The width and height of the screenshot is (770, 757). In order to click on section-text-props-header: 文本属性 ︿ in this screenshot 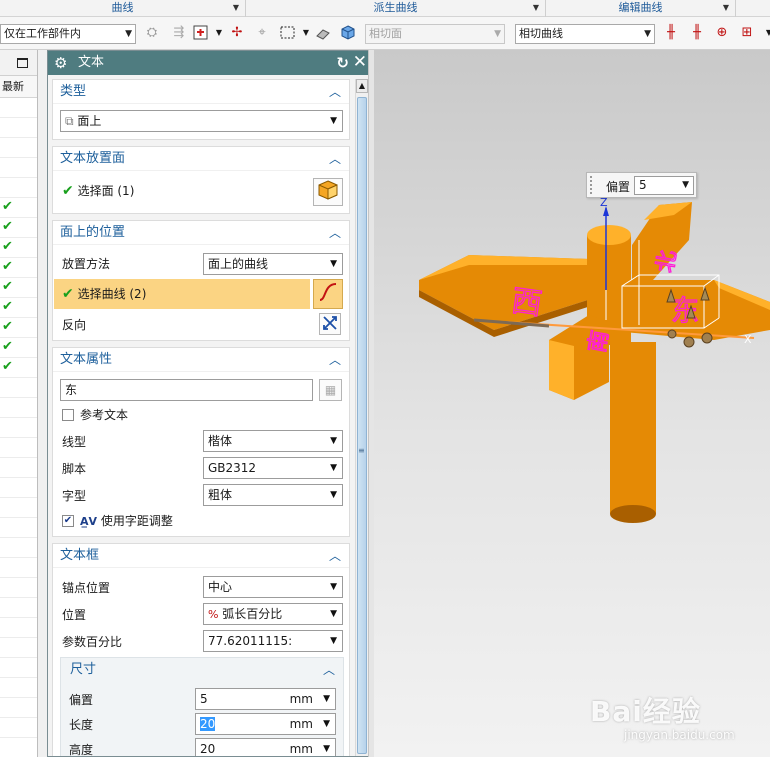, I will do `click(201, 360)`.